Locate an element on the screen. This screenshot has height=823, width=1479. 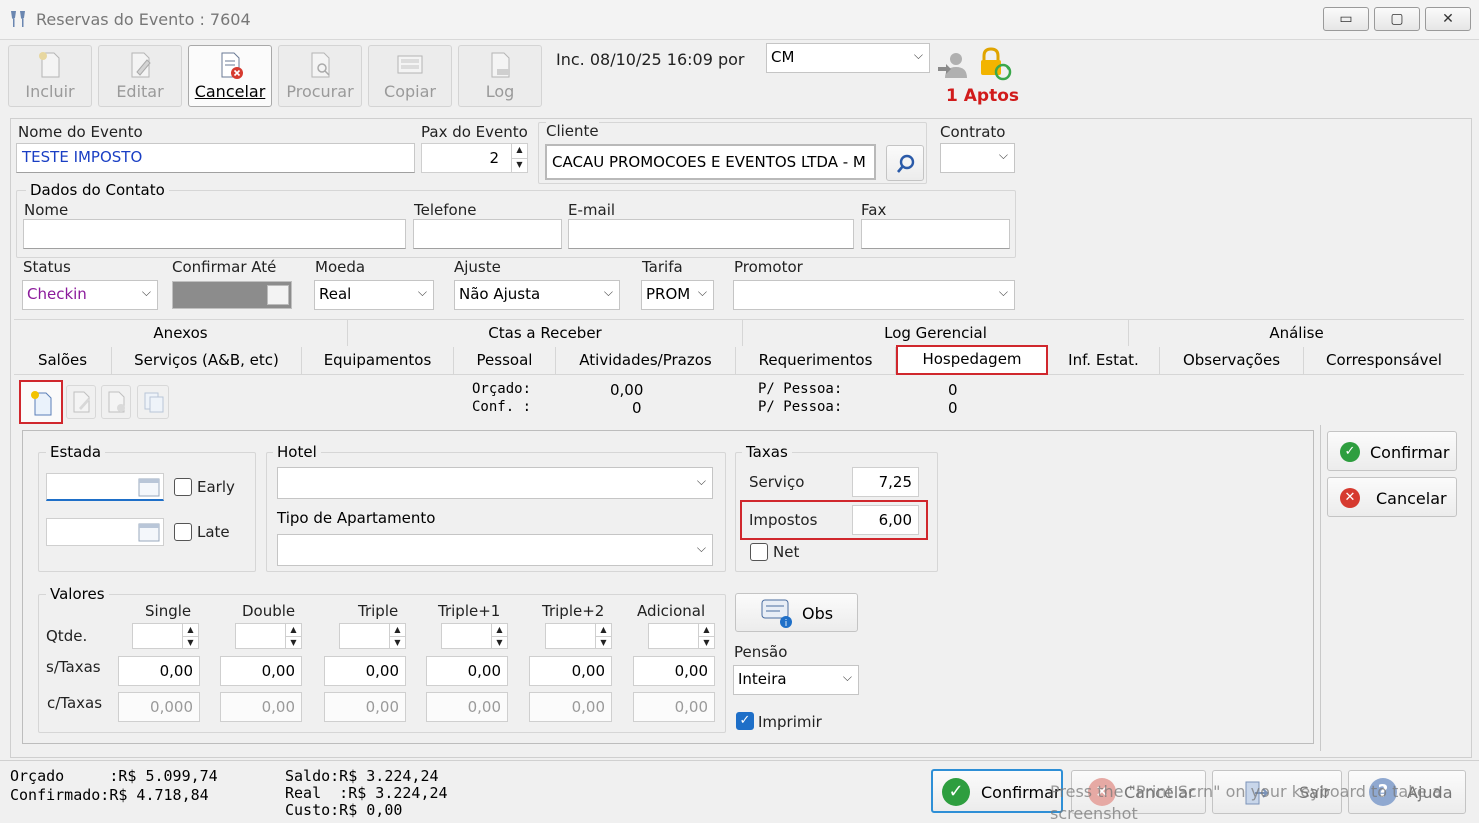
service-input: 7,25 is located at coordinates (885, 482).